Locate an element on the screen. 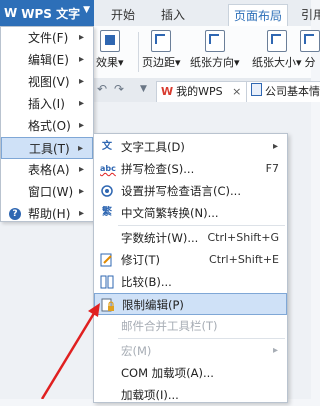 This screenshot has height=406, width=320. menu-item-spell-check: abc 拼写检查(S)... F7 is located at coordinates (190, 169).